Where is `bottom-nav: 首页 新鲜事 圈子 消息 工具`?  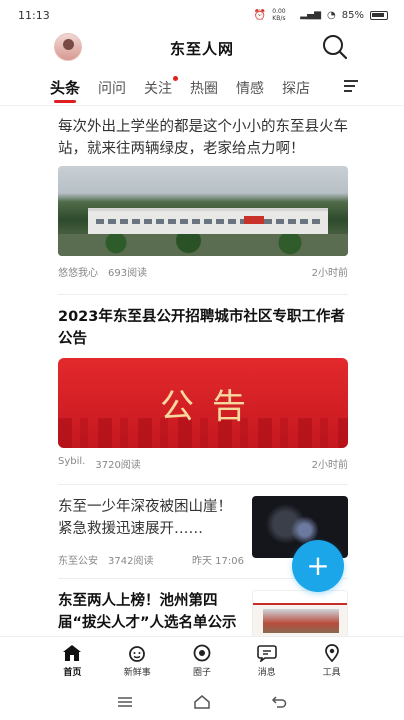 bottom-nav: 首页 新鲜事 圈子 消息 工具 is located at coordinates (202, 660).